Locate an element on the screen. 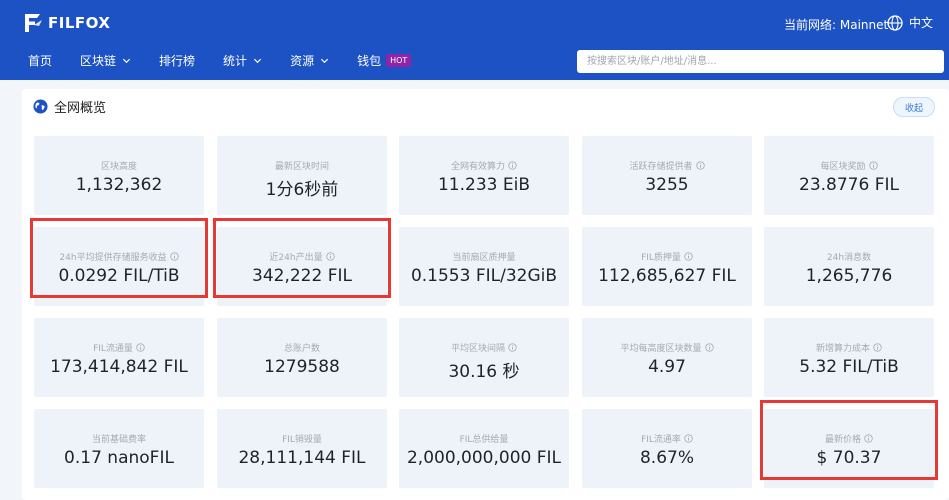  stat-tile: FIL质押量 112,685,627 FIL is located at coordinates (667, 266).